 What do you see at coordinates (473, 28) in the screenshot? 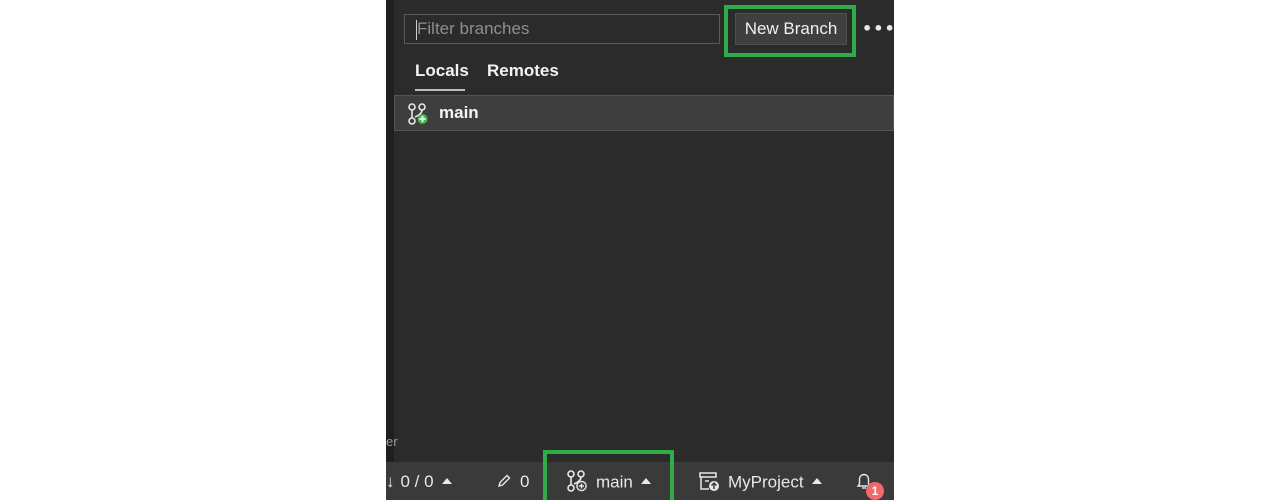
I see `filter-placeholder: Filter branches` at bounding box center [473, 28].